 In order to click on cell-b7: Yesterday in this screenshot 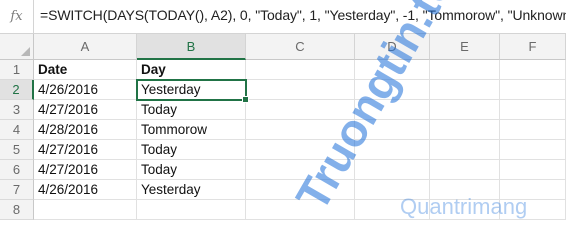, I will do `click(191, 190)`.